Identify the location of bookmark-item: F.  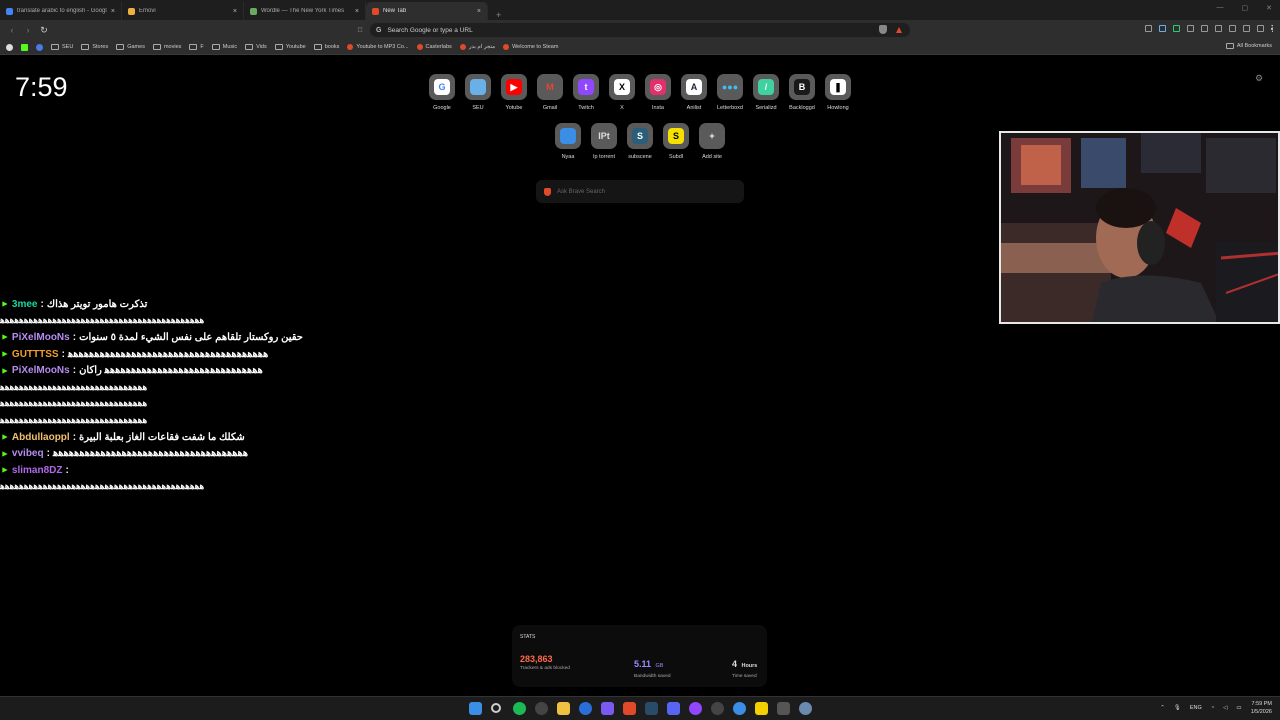
(196, 47).